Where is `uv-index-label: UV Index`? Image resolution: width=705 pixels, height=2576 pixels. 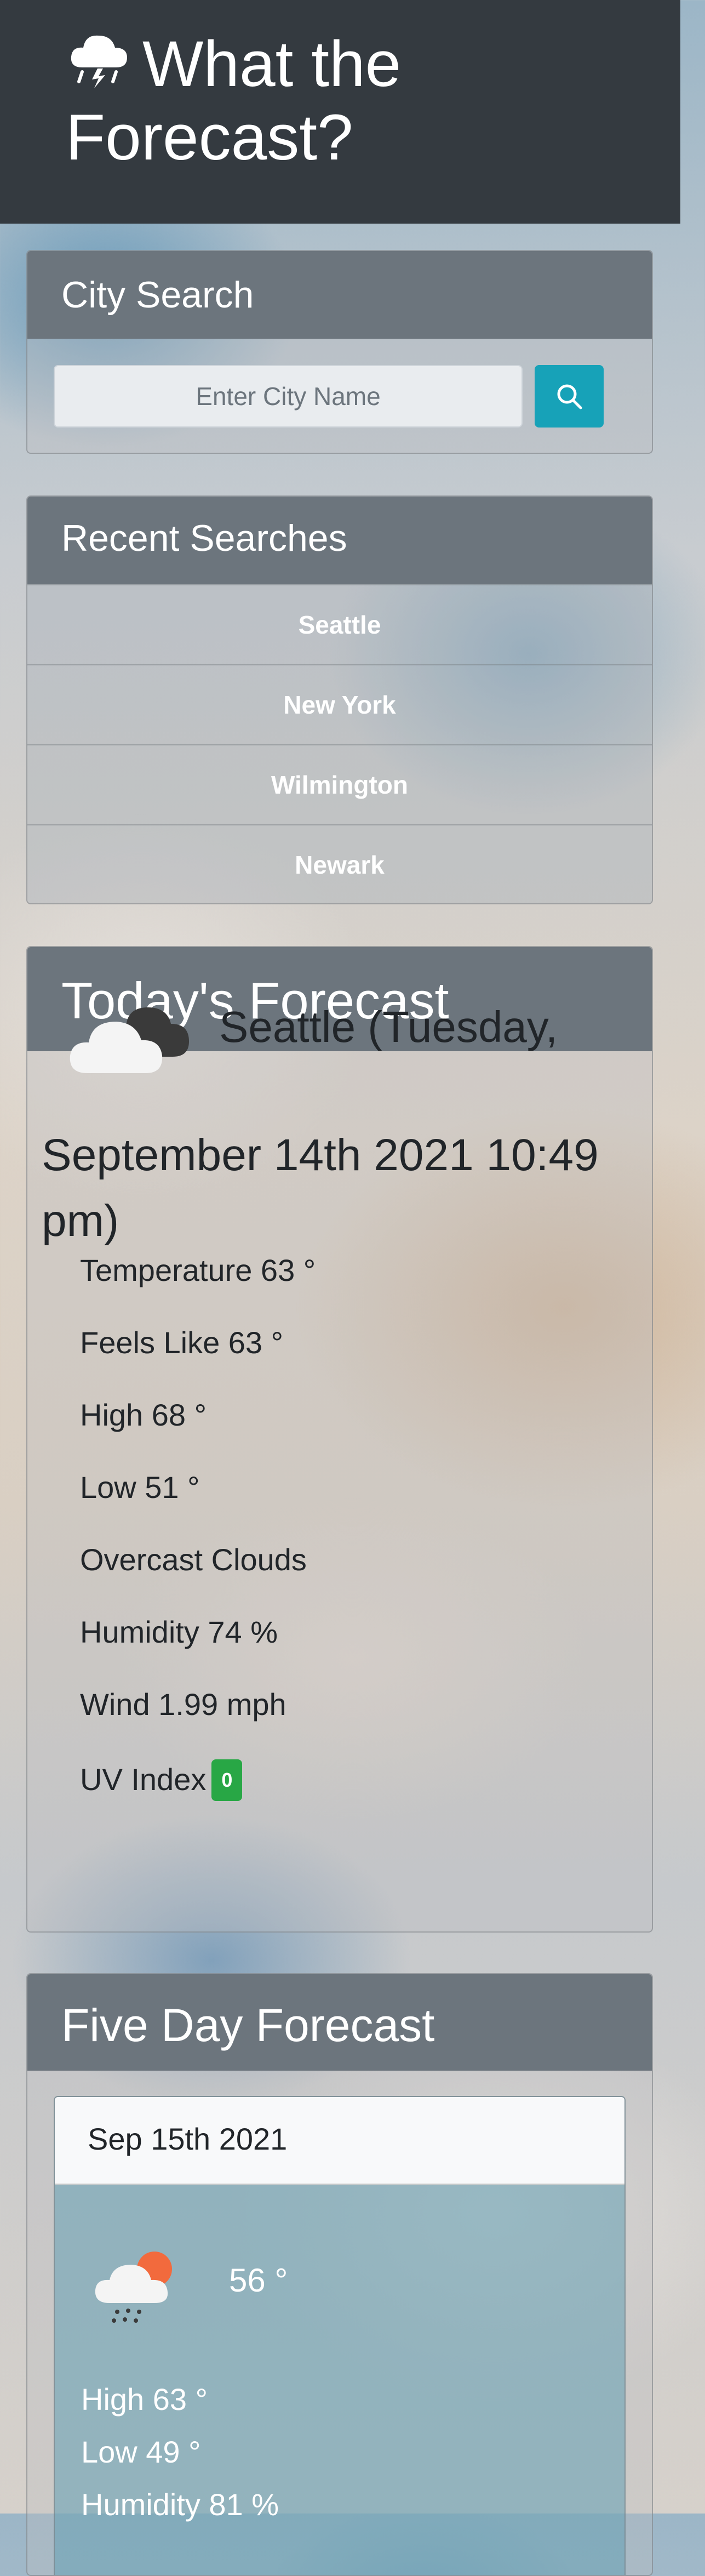 uv-index-label: UV Index is located at coordinates (143, 1779).